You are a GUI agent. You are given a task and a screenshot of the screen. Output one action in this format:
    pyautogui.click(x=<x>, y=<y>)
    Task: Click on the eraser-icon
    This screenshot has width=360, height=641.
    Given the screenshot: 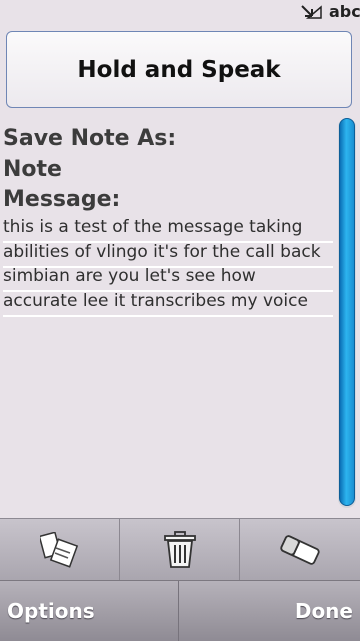 What is the action you would take?
    pyautogui.click(x=300, y=550)
    